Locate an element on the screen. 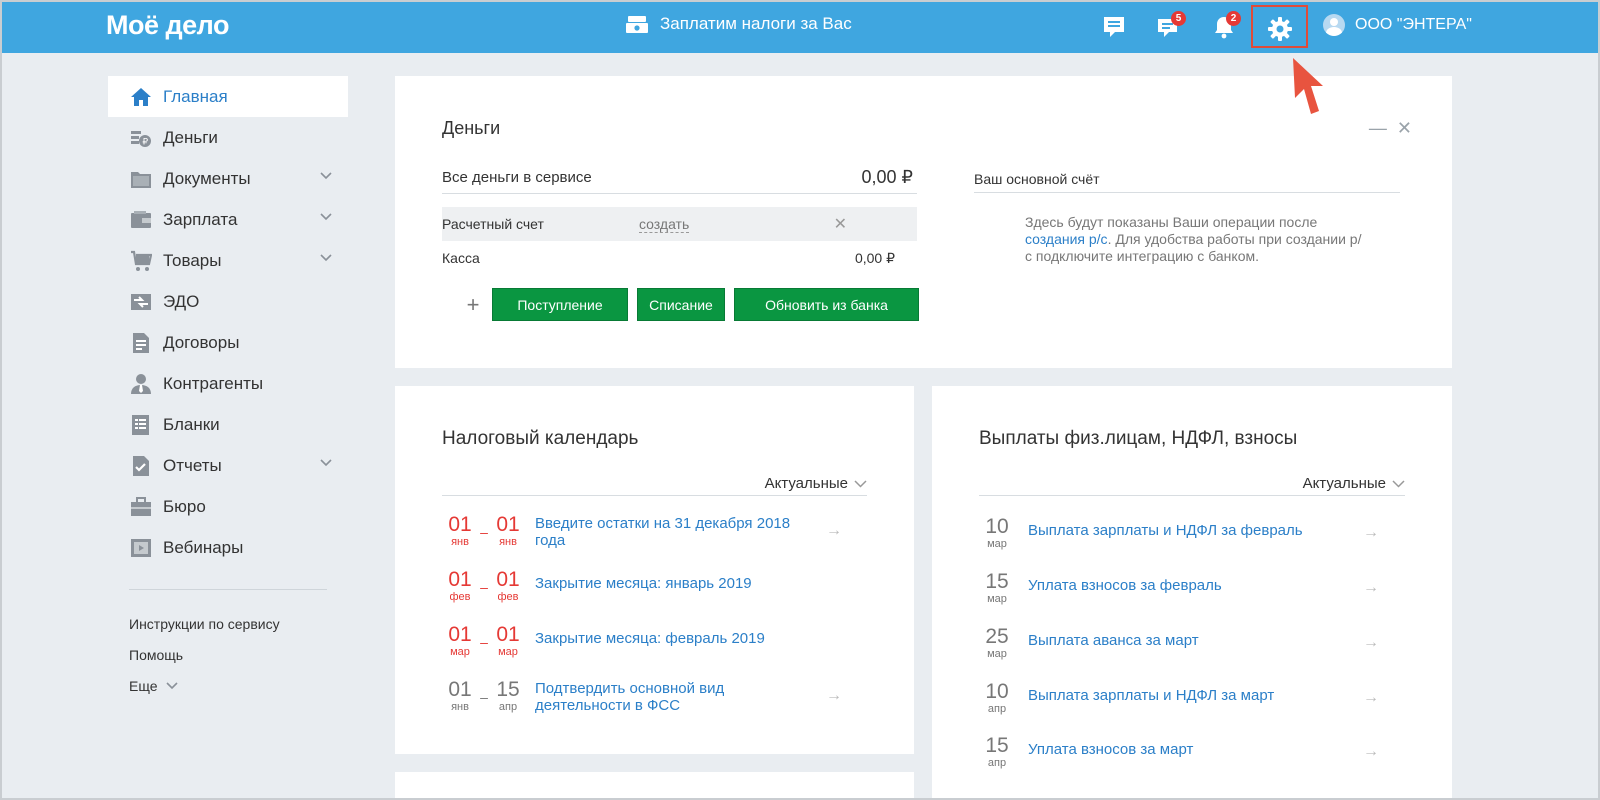 This screenshot has width=1600, height=800. cash-value: 0,00 ₽ is located at coordinates (874, 257).